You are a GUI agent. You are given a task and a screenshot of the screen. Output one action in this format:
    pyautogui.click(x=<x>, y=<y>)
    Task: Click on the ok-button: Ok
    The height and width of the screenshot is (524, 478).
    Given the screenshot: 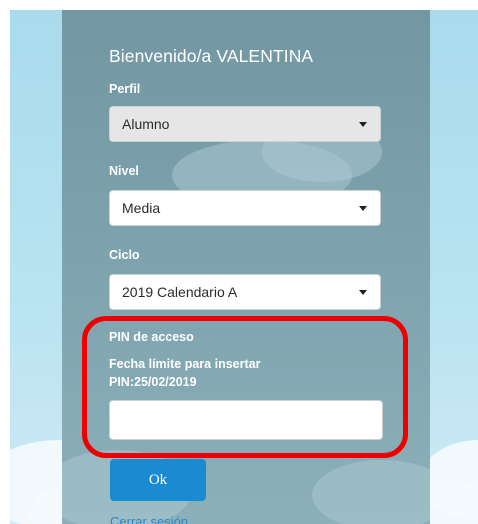 What is the action you would take?
    pyautogui.click(x=158, y=480)
    